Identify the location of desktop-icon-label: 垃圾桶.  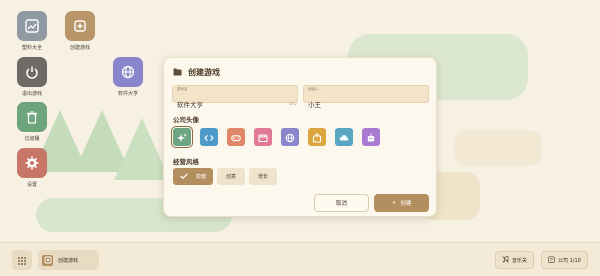
(32, 139).